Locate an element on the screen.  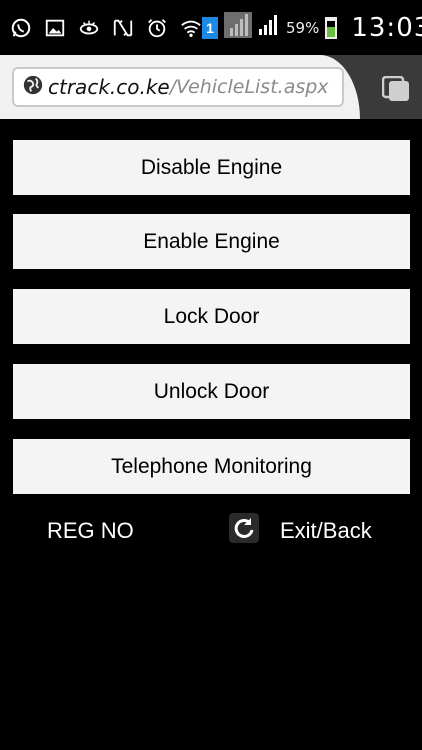
eye-icon is located at coordinates (89, 28).